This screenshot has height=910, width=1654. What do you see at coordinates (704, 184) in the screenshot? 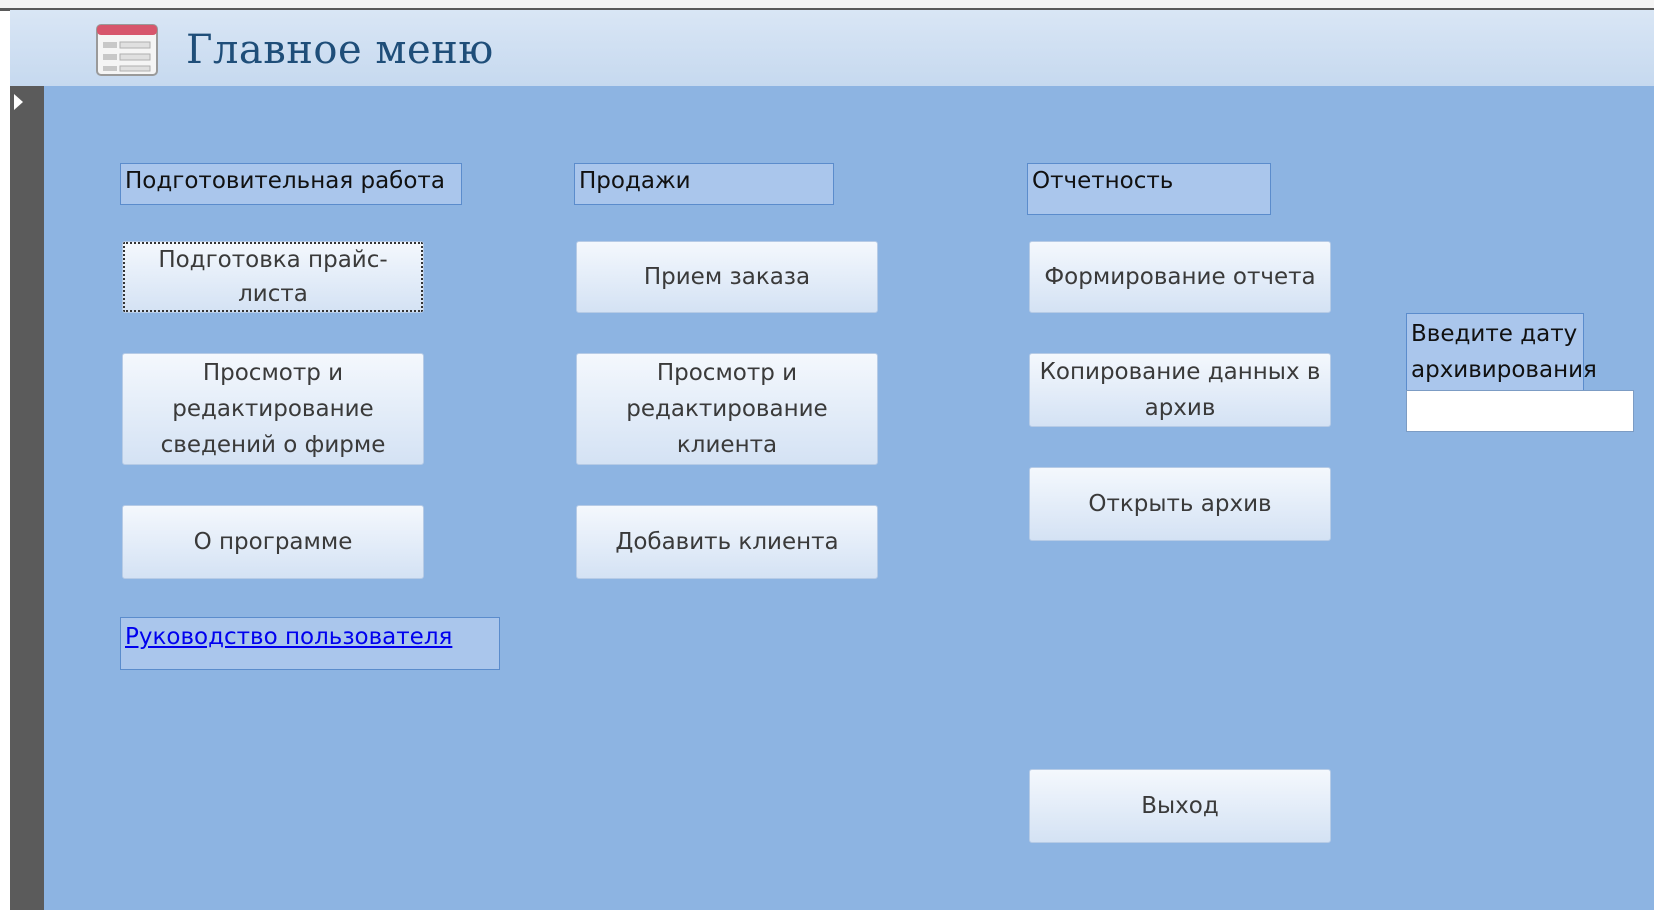
I see `section-label-sales: Продажи` at bounding box center [704, 184].